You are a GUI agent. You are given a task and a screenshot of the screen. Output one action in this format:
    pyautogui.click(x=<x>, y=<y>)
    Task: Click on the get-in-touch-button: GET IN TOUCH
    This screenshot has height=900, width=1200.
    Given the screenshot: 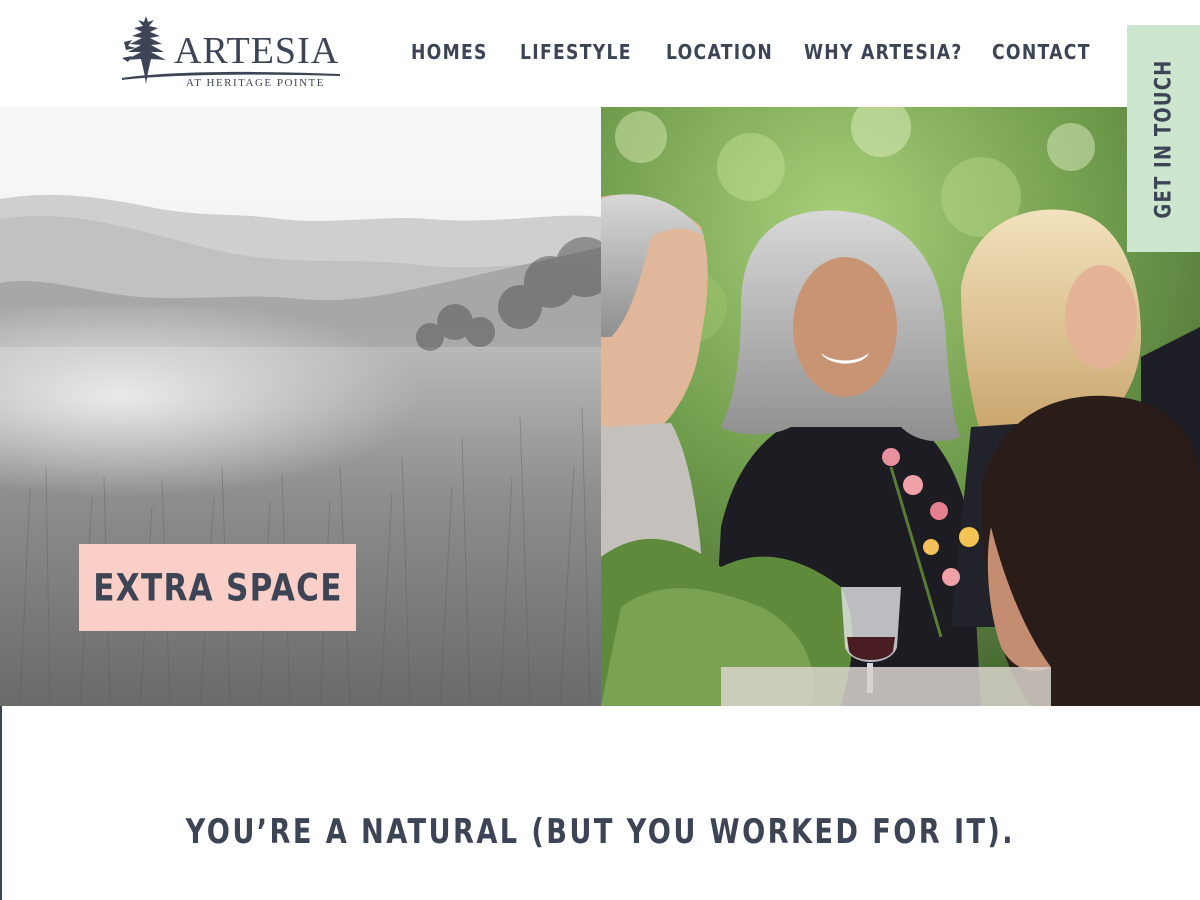 What is the action you would take?
    pyautogui.click(x=1163, y=138)
    